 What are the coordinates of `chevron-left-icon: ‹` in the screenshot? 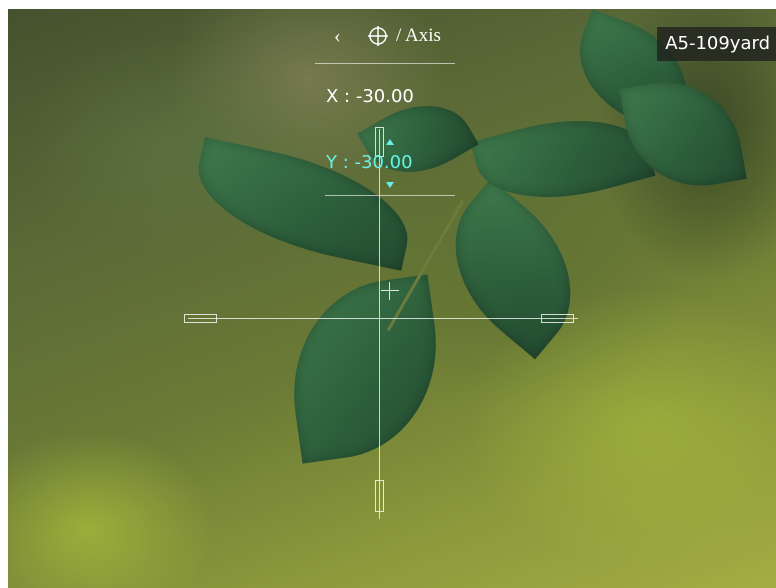 It's located at (337, 36).